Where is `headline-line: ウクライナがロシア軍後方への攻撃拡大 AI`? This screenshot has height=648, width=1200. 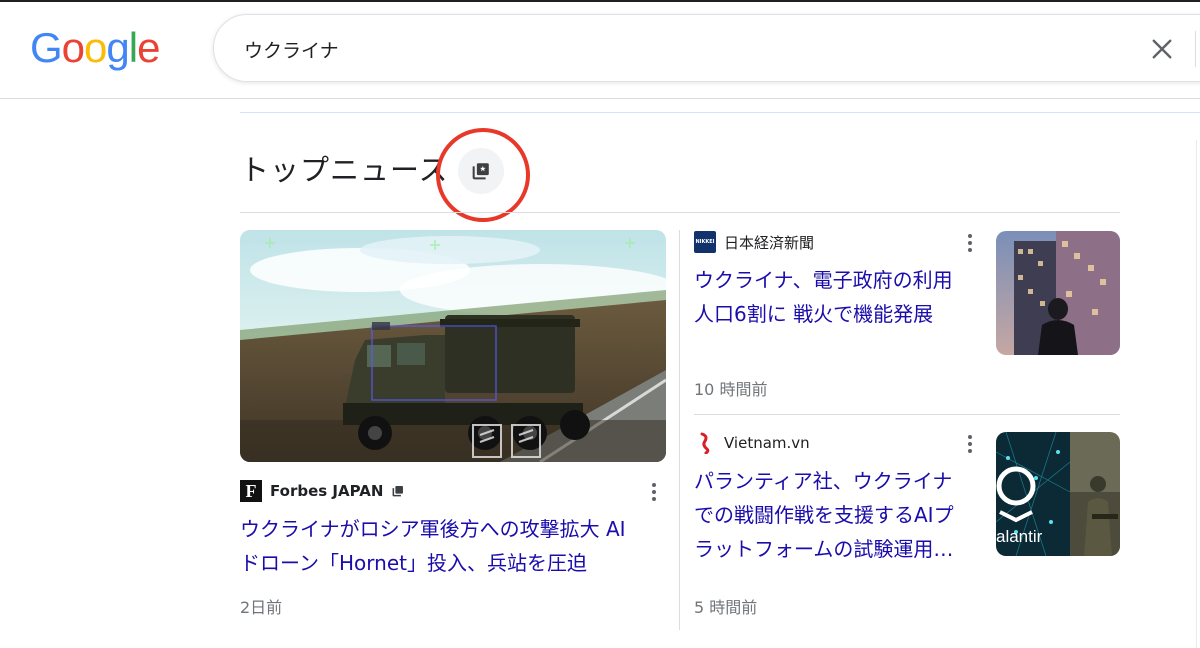
headline-line: ウクライナがロシア軍後方への攻撃拡大 AI is located at coordinates (433, 529).